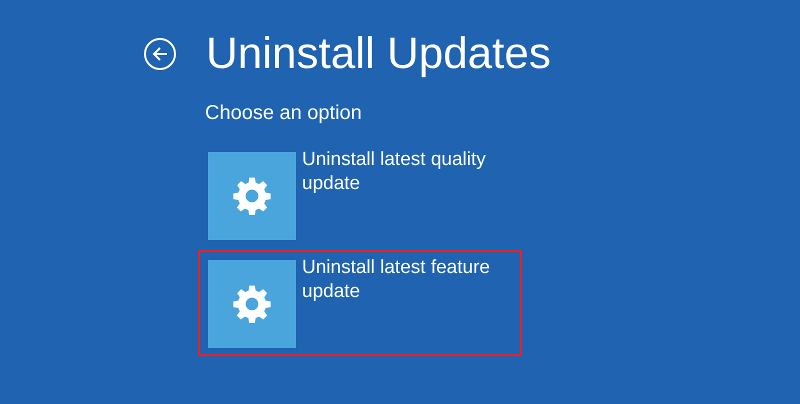  Describe the element at coordinates (284, 113) in the screenshot. I see `subtitle: Choose an option` at that location.